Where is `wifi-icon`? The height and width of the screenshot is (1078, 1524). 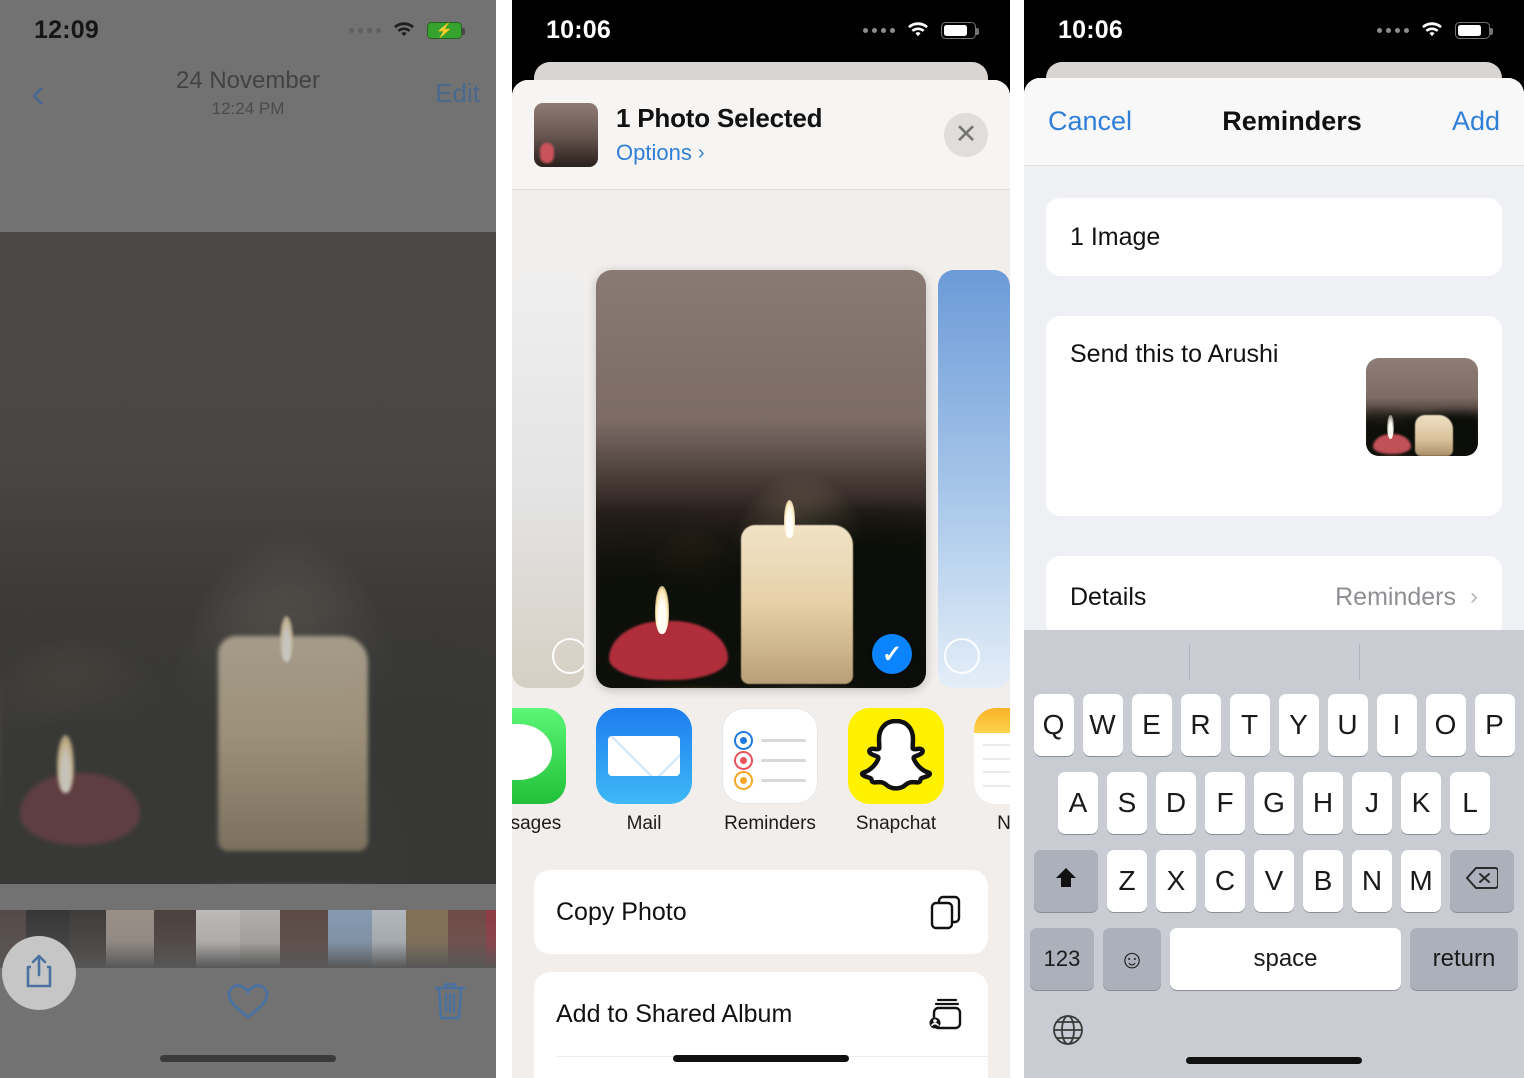 wifi-icon is located at coordinates (404, 30).